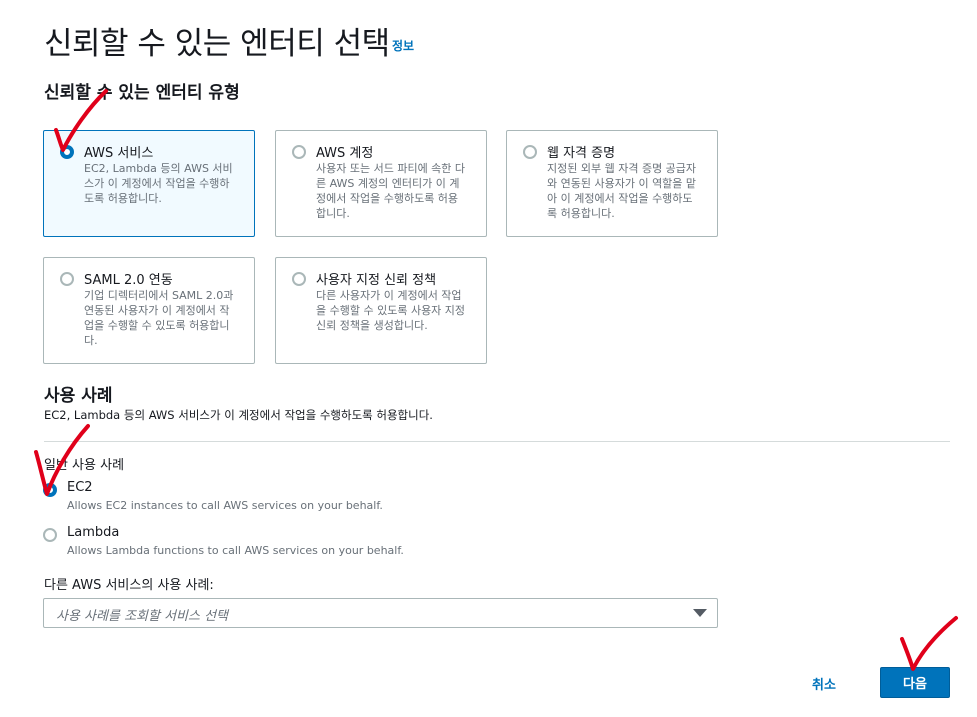 This screenshot has width=977, height=717. I want to click on trusted-entity-heading: 신뢰할 수 있는 엔터티 유형, so click(142, 93).